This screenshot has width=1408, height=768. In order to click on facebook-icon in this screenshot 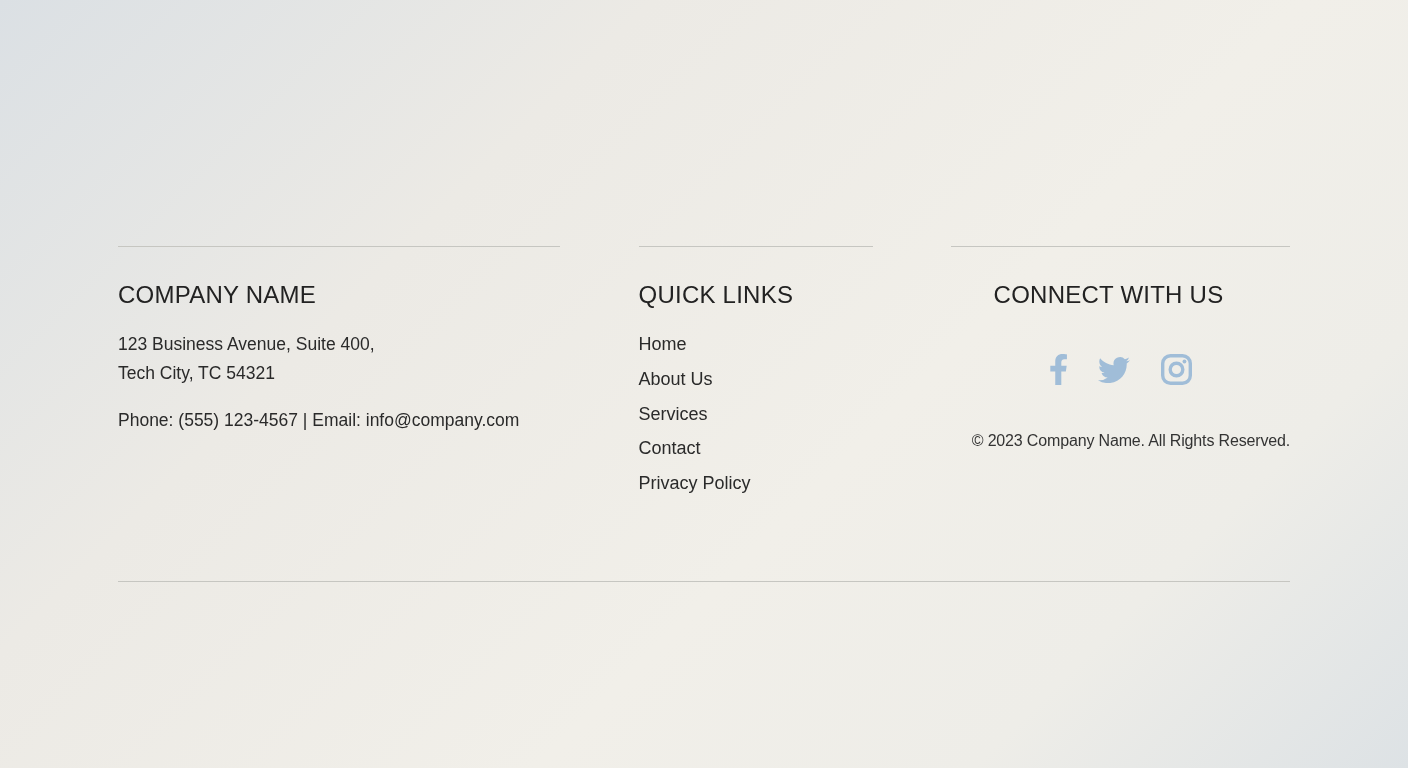, I will do `click(1058, 369)`.